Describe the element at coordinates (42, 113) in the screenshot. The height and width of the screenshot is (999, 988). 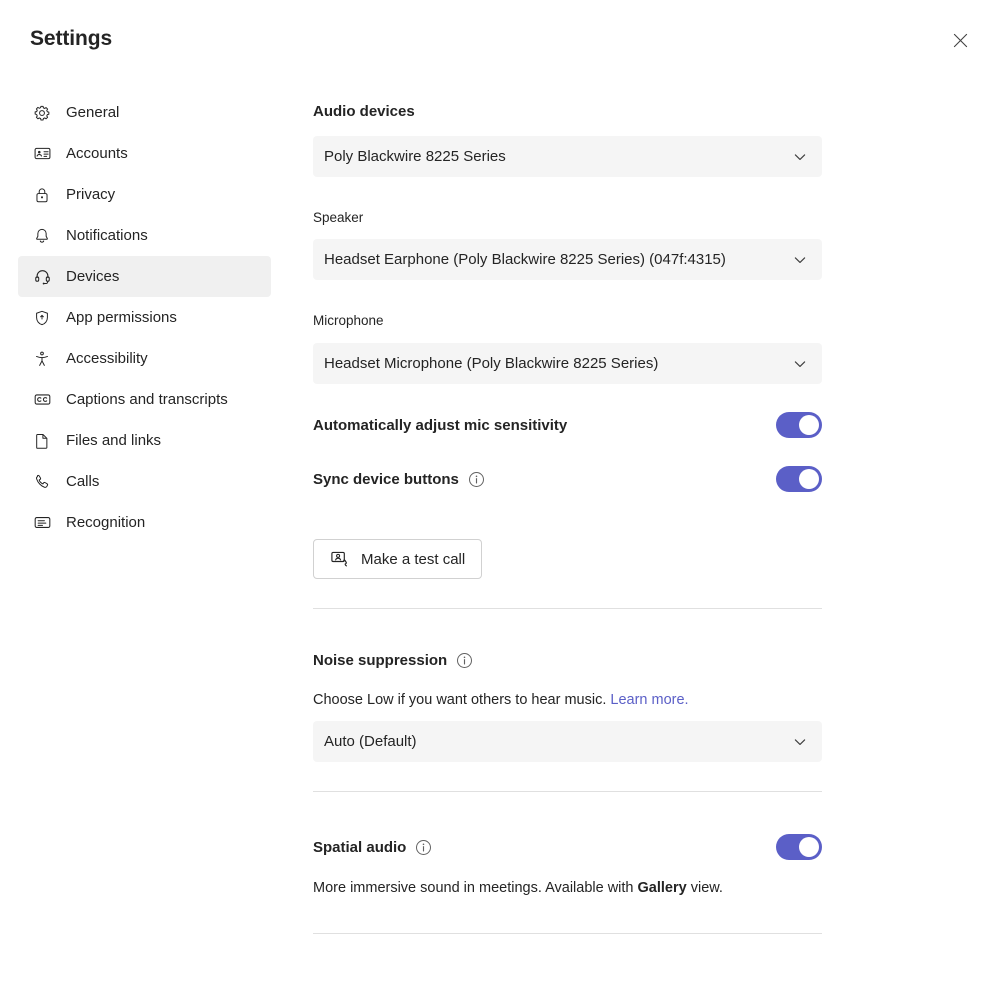
I see `gear-icon` at that location.